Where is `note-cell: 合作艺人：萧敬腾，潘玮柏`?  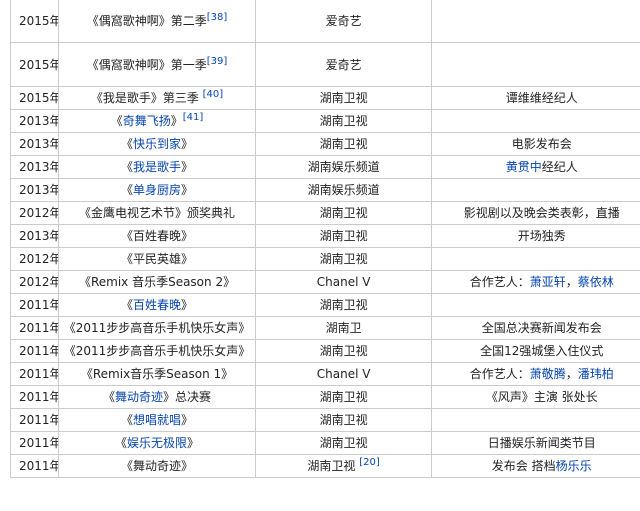
note-cell: 合作艺人：萧敬腾，潘玮柏 is located at coordinates (535, 374).